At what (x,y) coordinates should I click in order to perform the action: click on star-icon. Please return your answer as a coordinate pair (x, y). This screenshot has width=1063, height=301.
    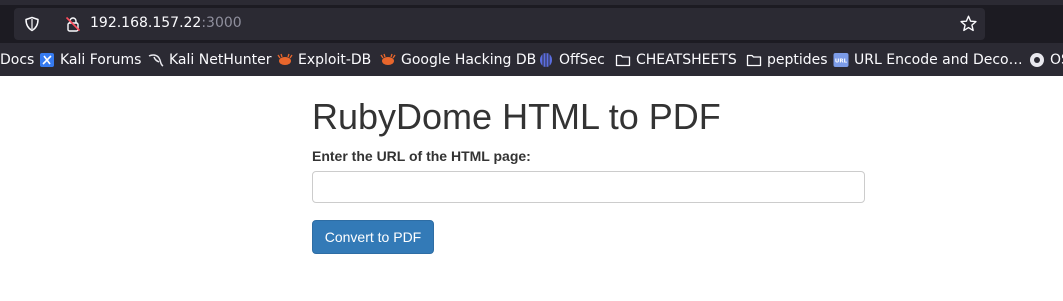
    Looking at the image, I should click on (968, 23).